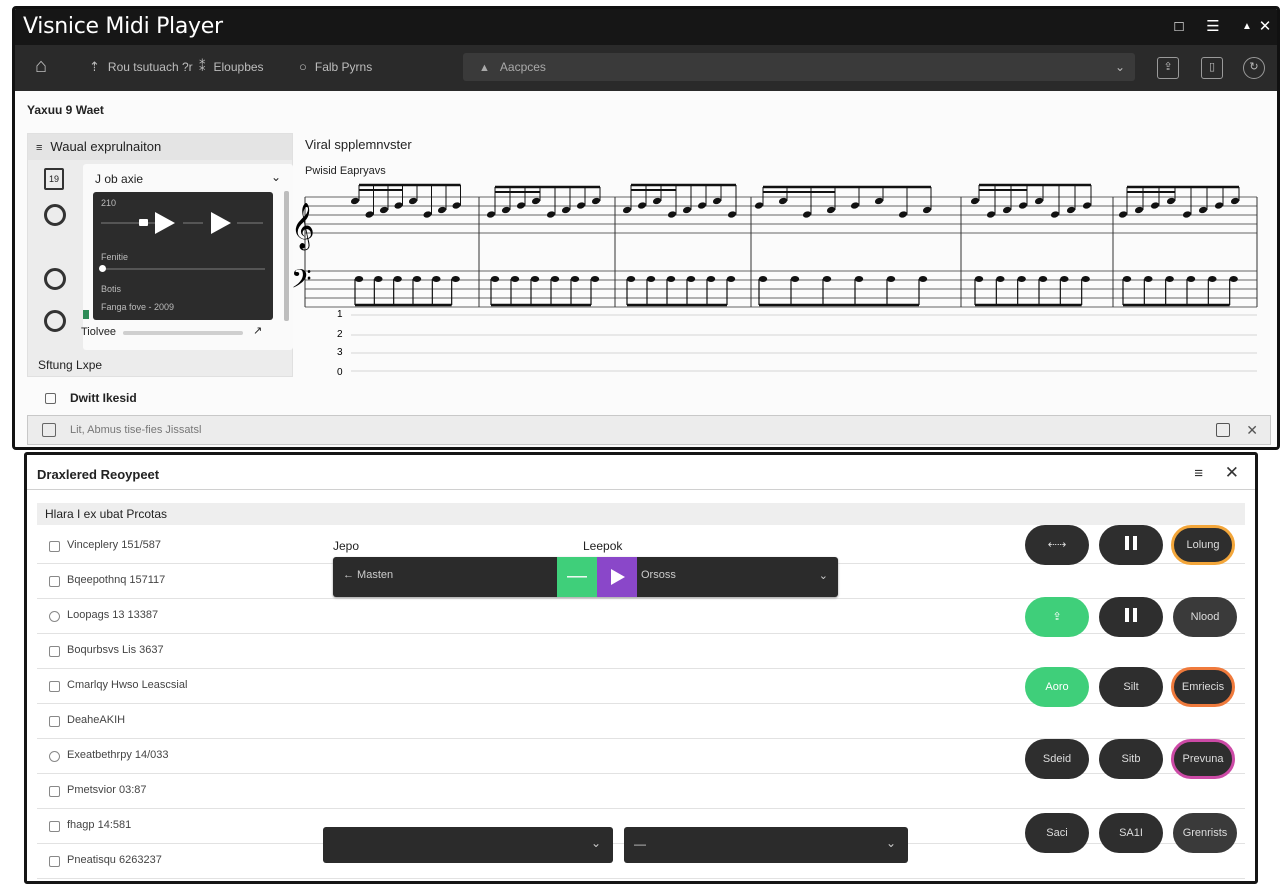 The height and width of the screenshot is (896, 1280). Describe the element at coordinates (238, 67) in the screenshot. I see `toolbar-item-elements-label: Eloupbes` at that location.